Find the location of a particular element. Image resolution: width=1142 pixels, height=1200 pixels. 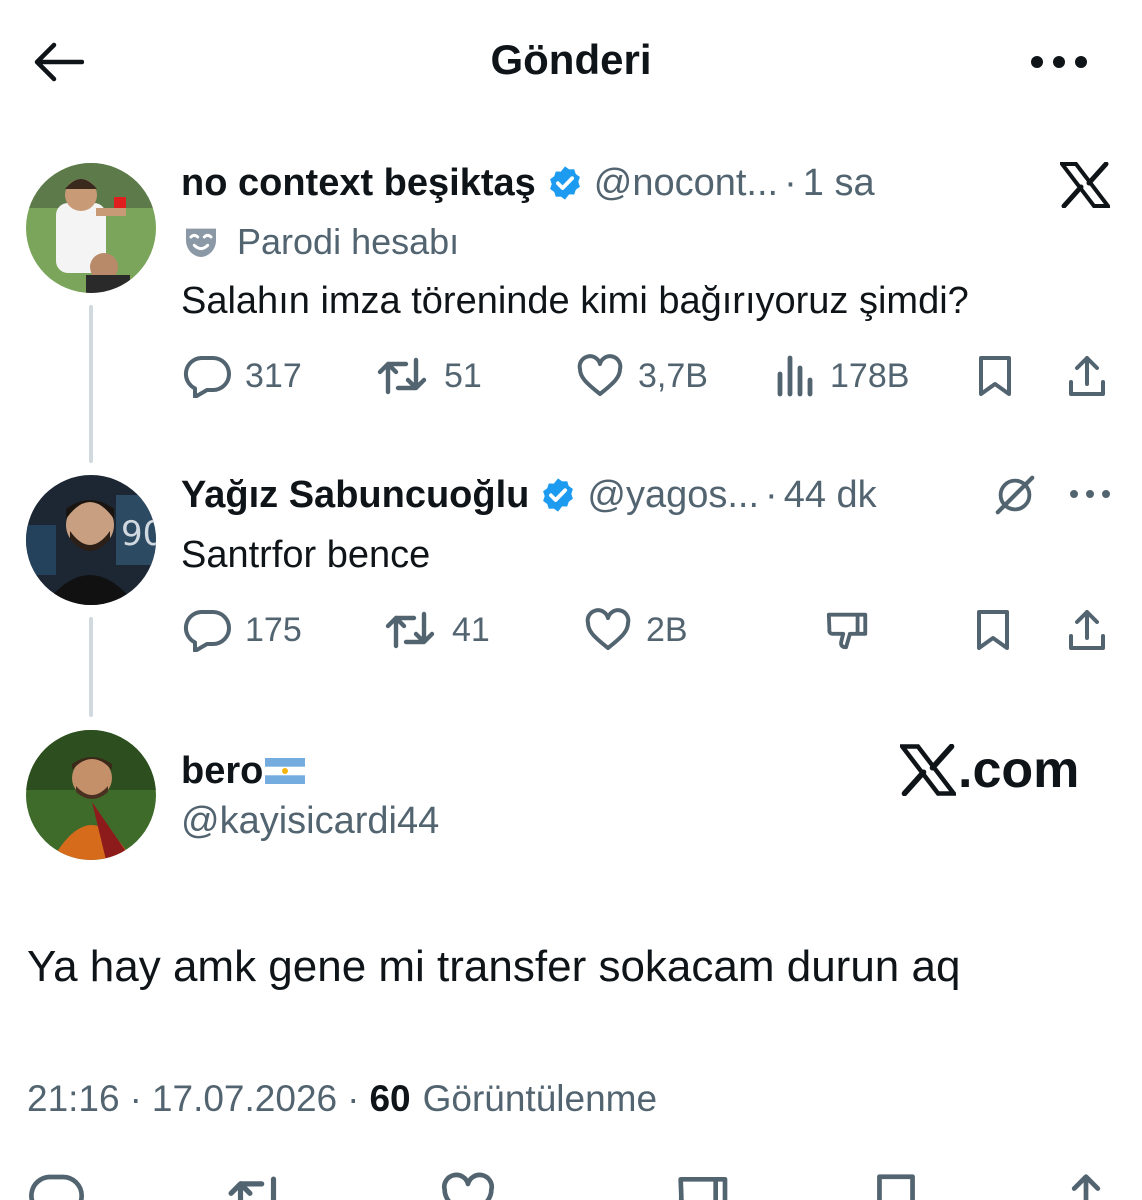

views-count: 60 is located at coordinates (390, 1098).